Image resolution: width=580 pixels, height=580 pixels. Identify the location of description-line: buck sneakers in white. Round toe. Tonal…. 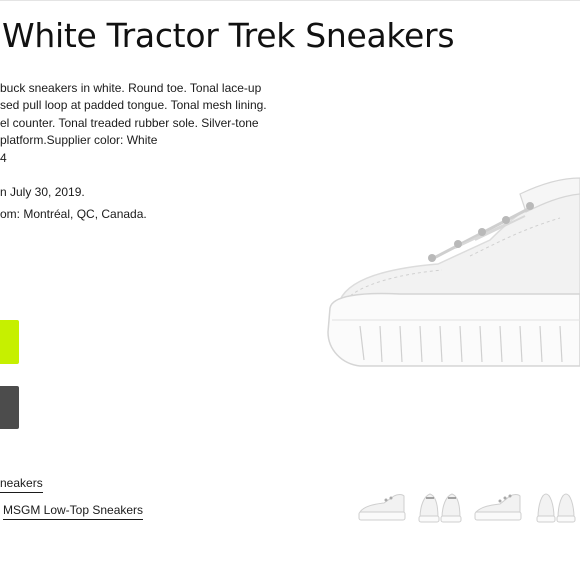
(131, 88).